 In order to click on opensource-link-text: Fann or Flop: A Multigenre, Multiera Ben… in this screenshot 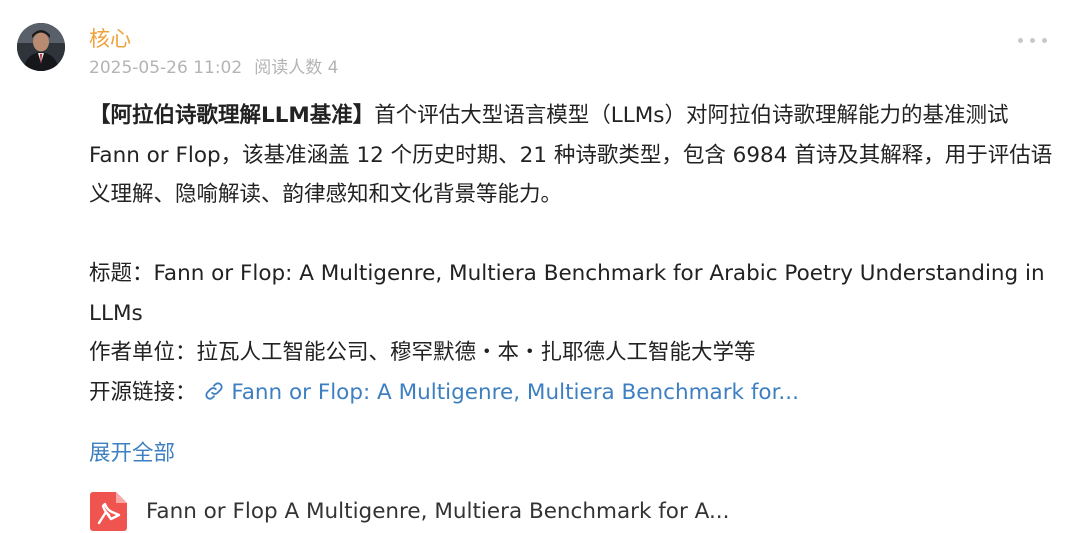, I will do `click(515, 392)`.